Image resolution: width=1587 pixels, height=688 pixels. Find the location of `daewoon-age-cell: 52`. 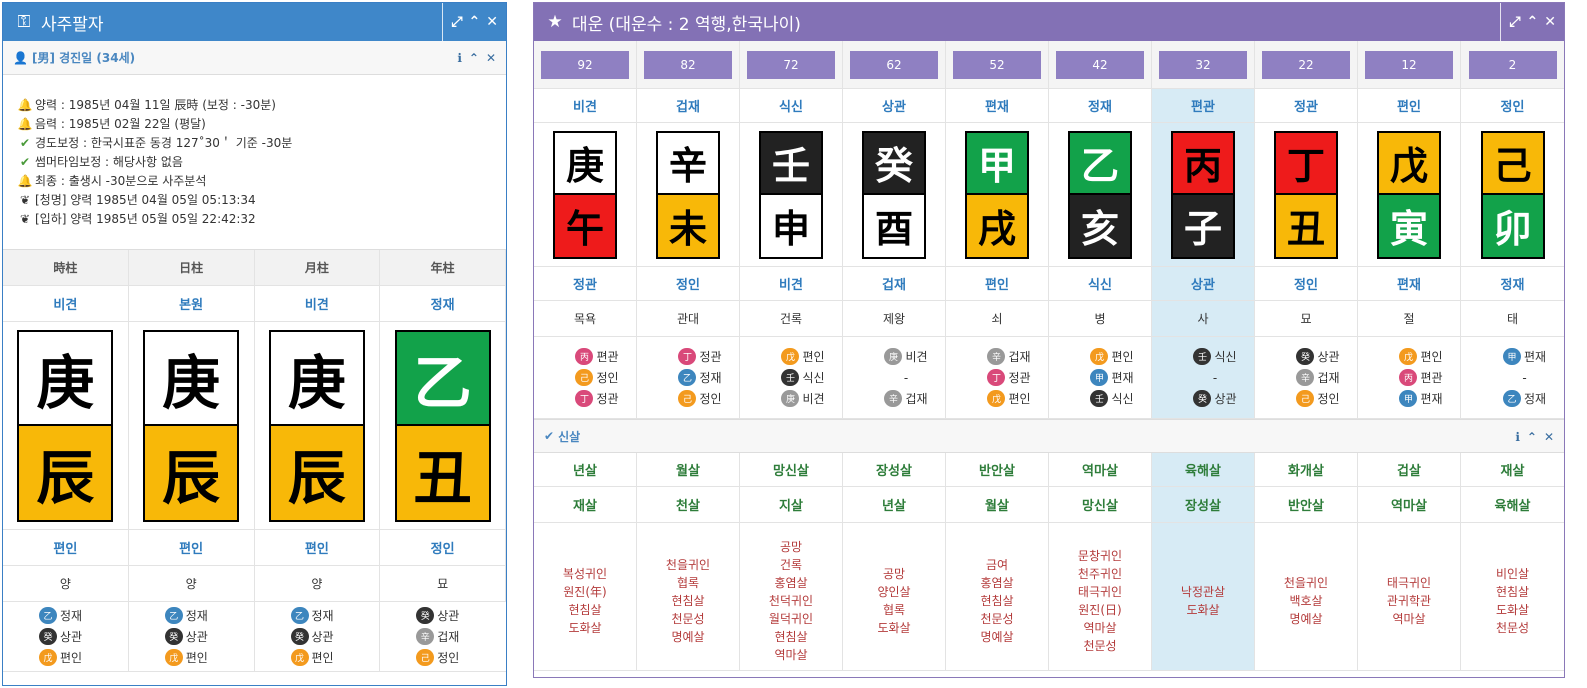

daewoon-age-cell: 52 is located at coordinates (997, 65).